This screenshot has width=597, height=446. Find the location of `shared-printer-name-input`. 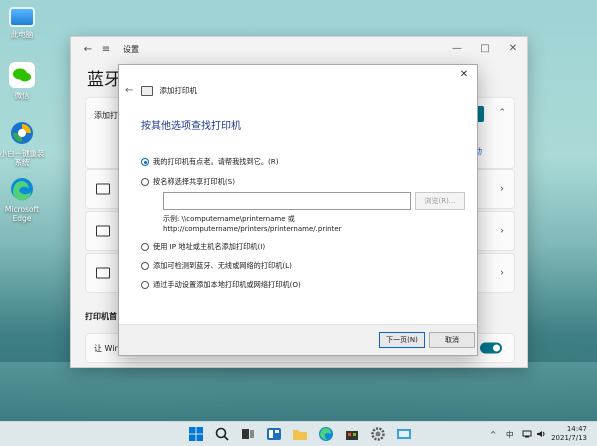

shared-printer-name-input is located at coordinates (287, 201).